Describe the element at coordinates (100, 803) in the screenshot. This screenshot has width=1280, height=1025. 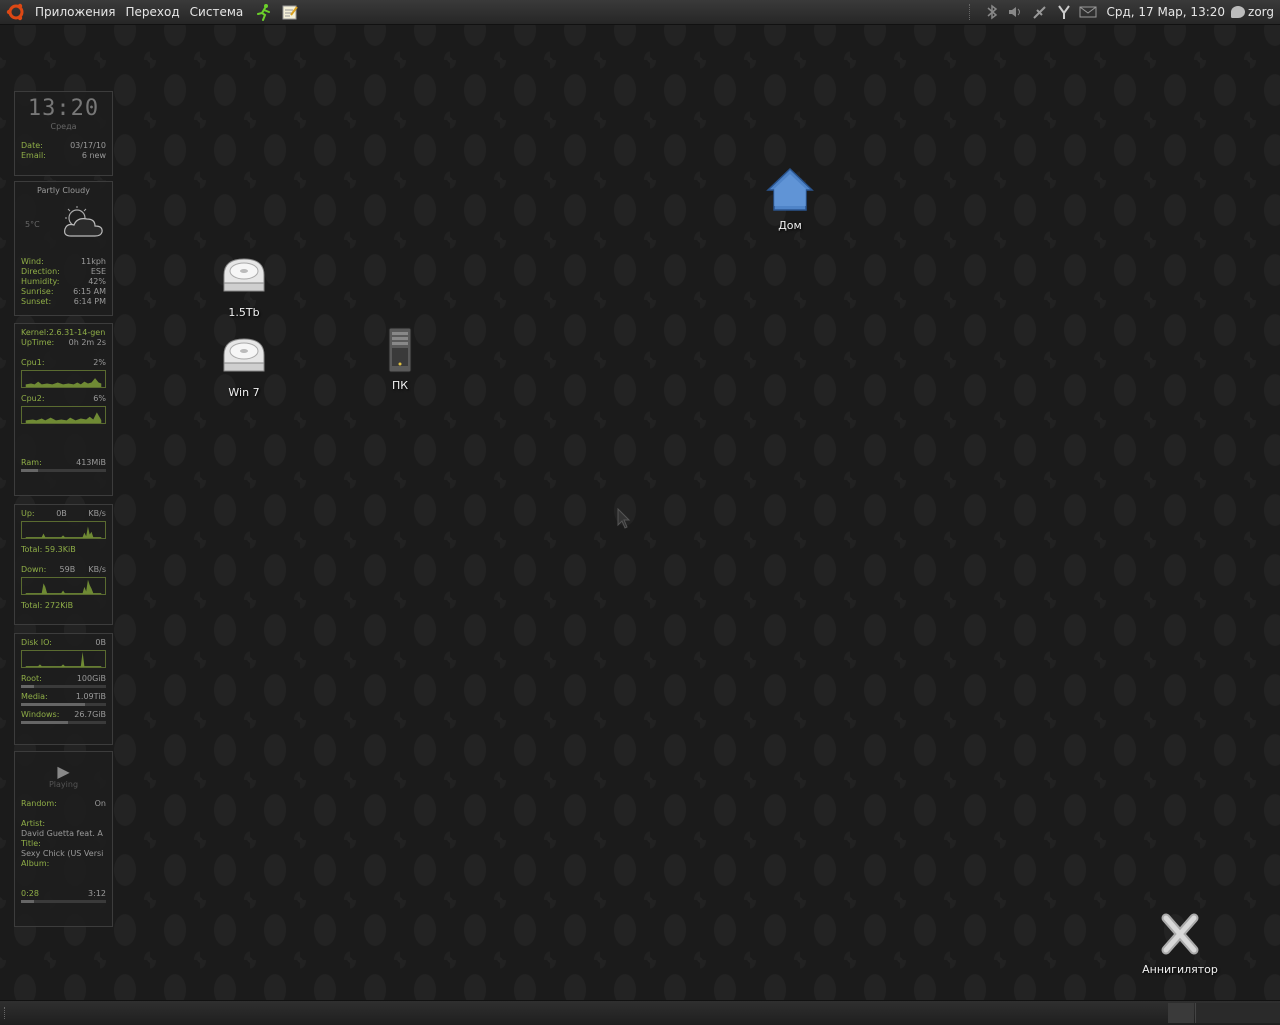
I see `random-value: On` at that location.